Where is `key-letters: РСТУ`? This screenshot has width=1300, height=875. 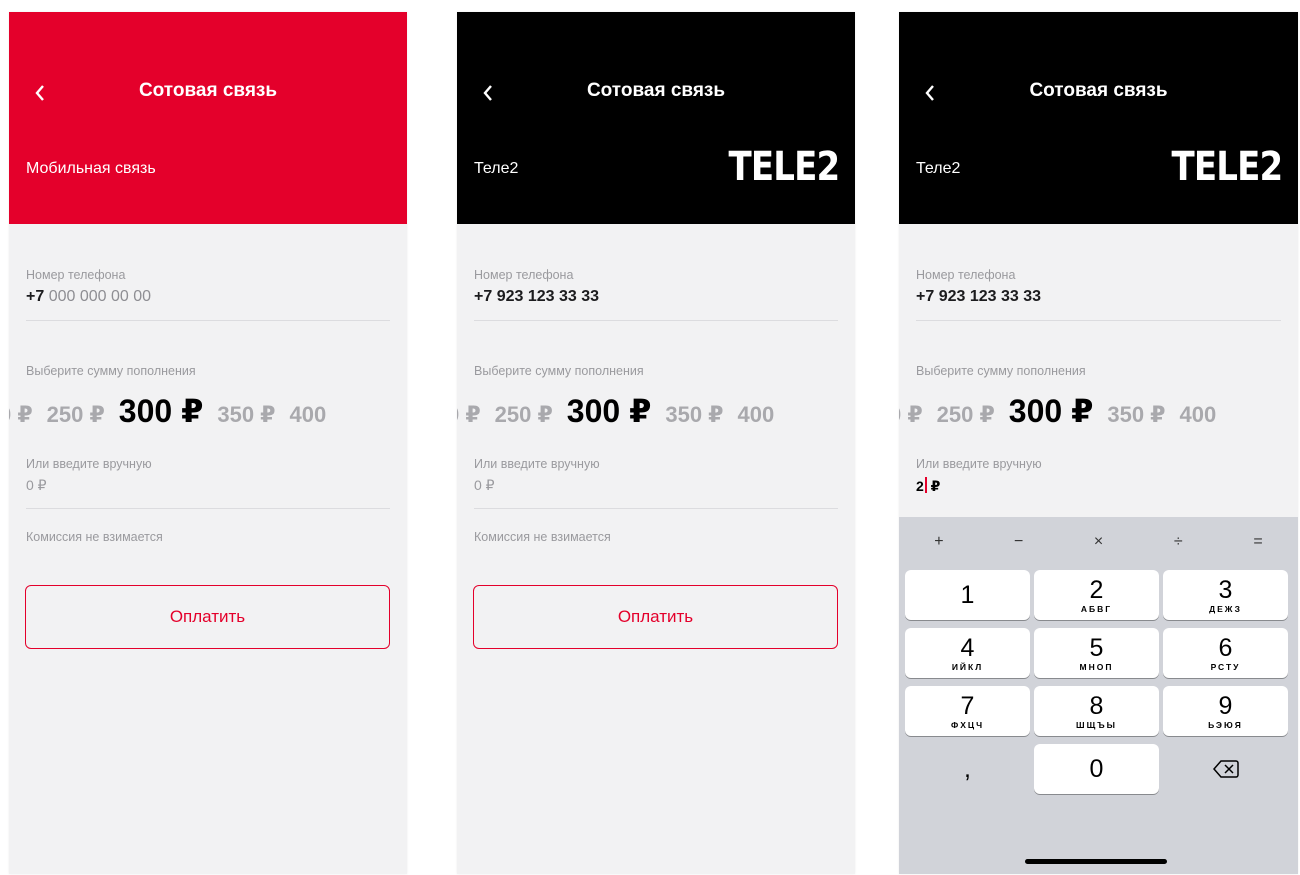 key-letters: РСТУ is located at coordinates (1225, 666).